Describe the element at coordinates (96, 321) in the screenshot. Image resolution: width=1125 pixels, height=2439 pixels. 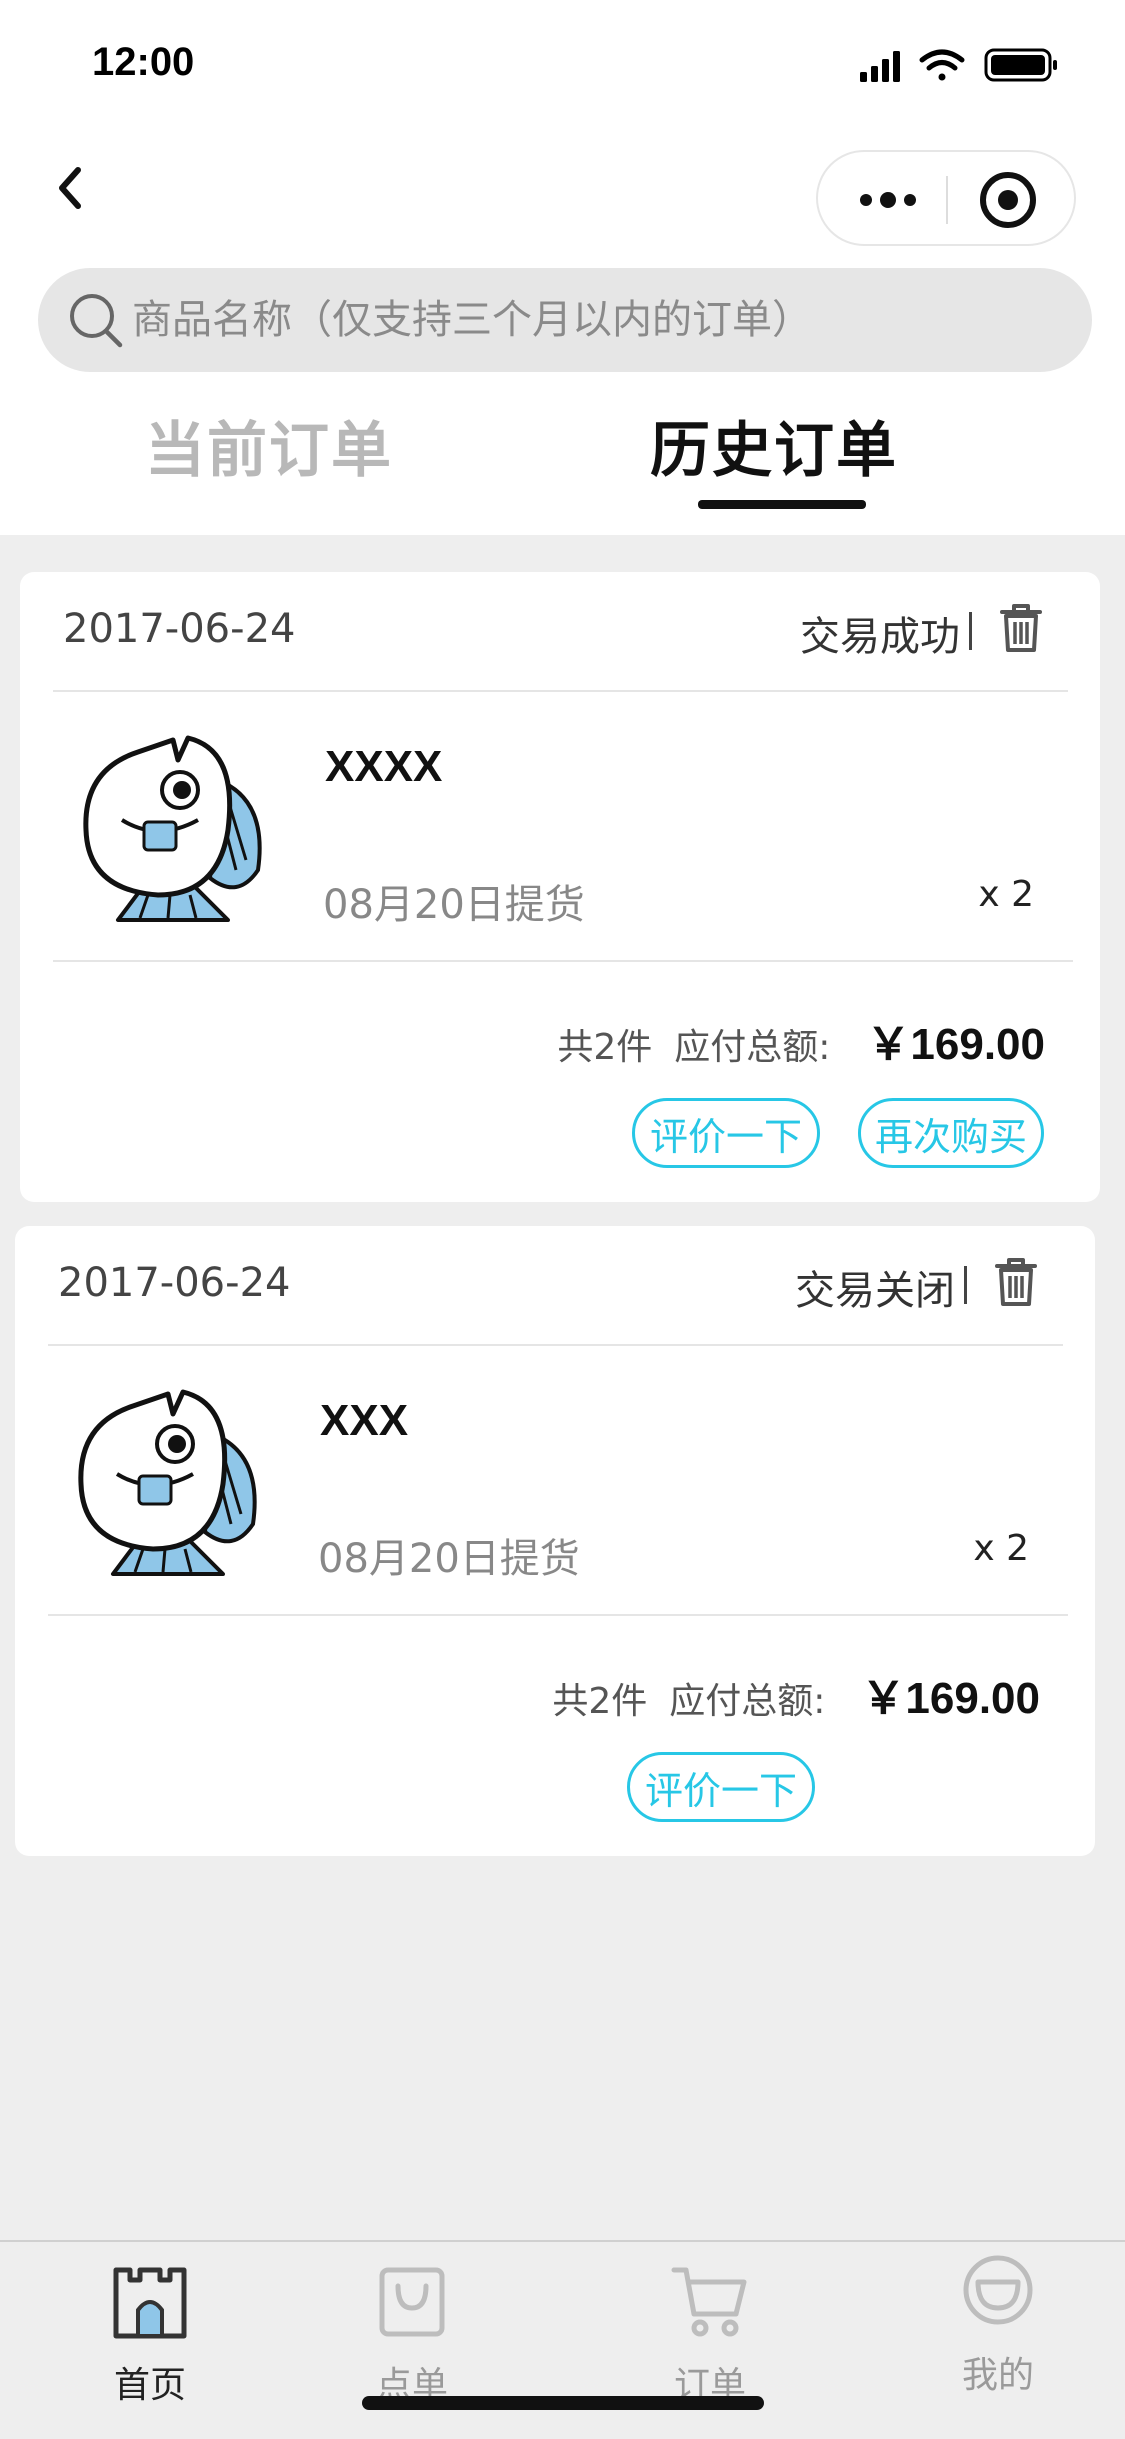
I see `search-icon` at that location.